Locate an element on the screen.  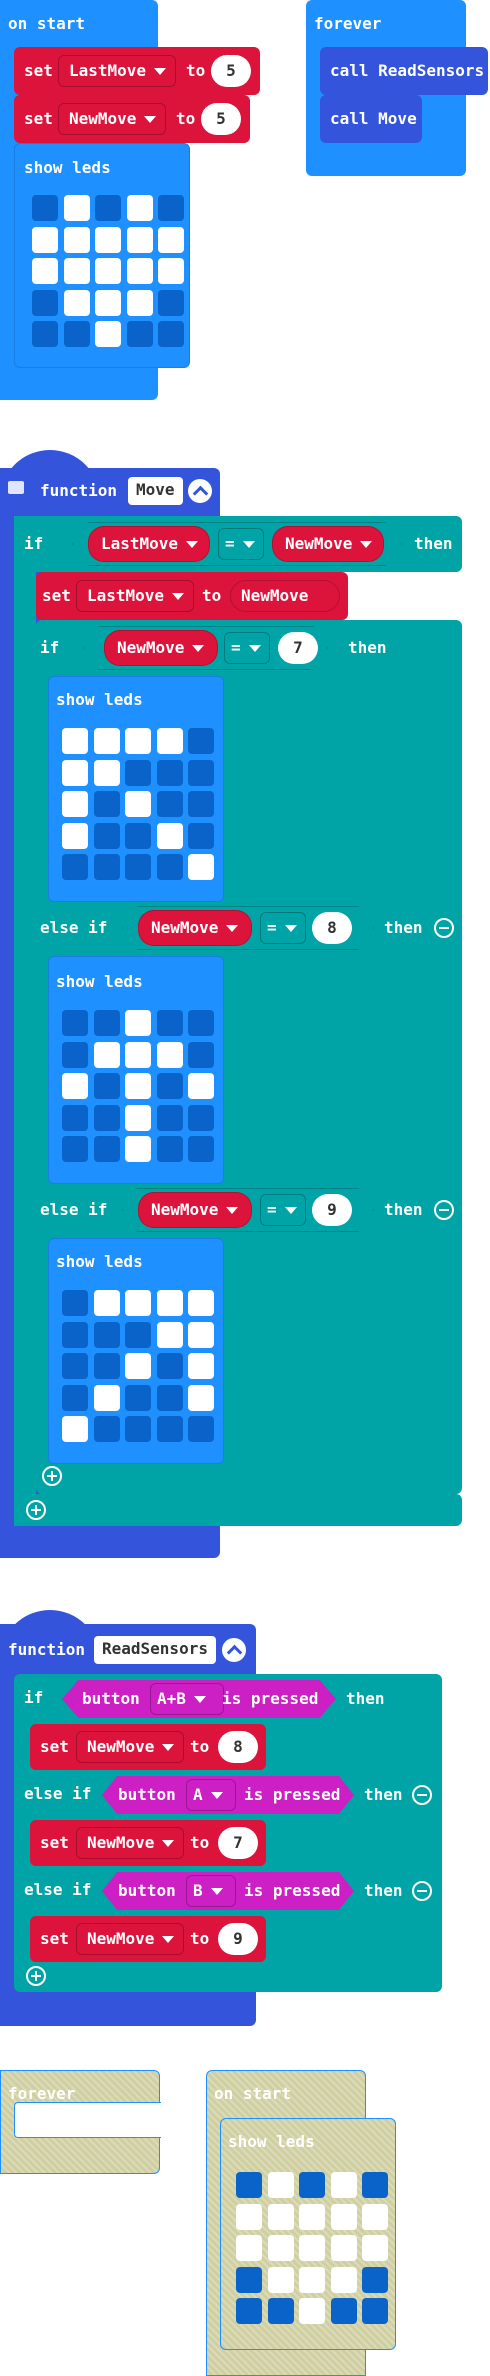
value-input-newmove: 5 is located at coordinates (221, 119).